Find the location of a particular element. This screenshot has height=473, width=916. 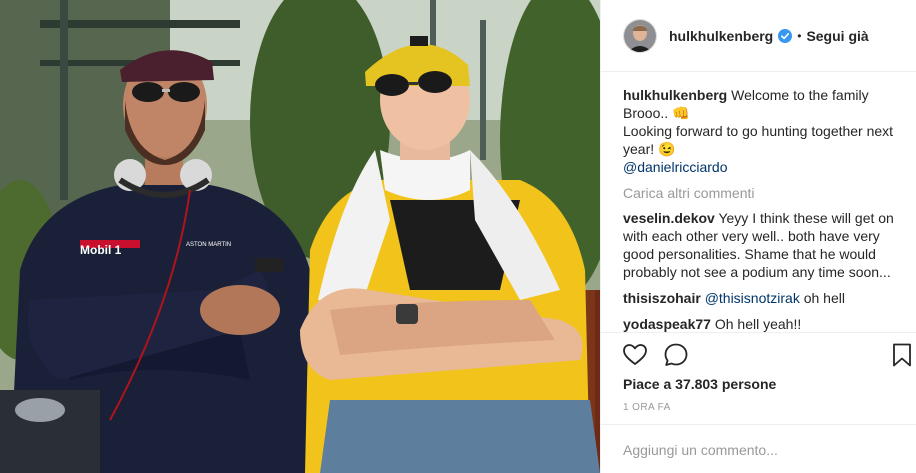

fist-emoji-icon: 👊 is located at coordinates (681, 113).